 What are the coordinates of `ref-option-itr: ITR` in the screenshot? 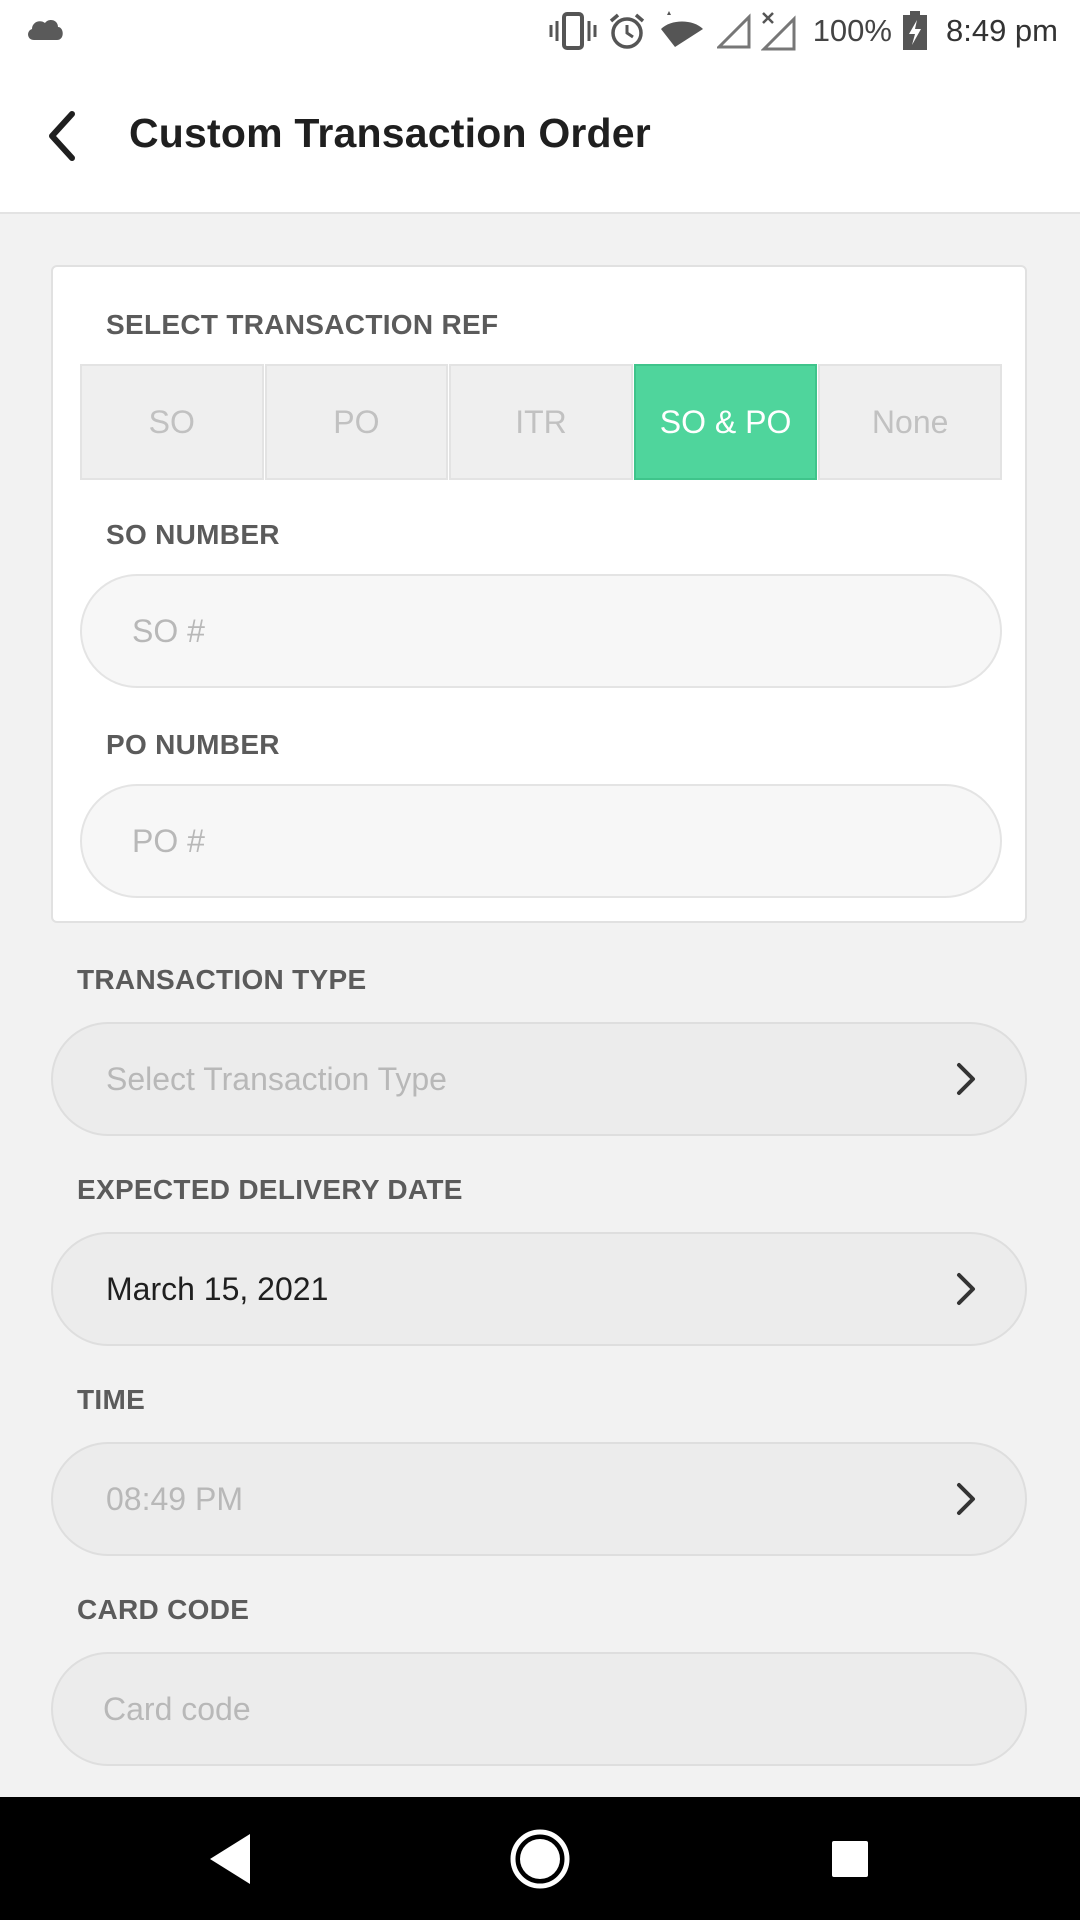 It's located at (541, 422).